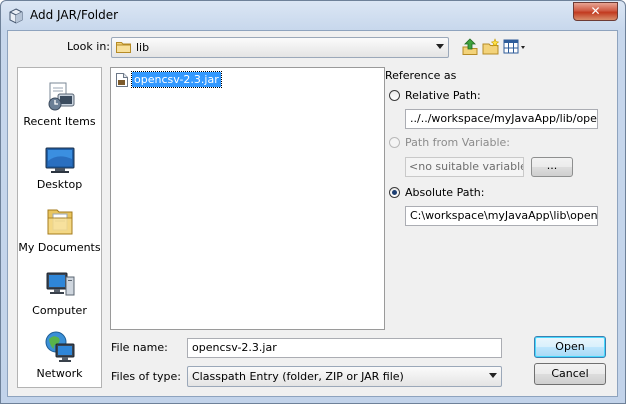 This screenshot has height=404, width=626. I want to click on recent-items-icon, so click(61, 96).